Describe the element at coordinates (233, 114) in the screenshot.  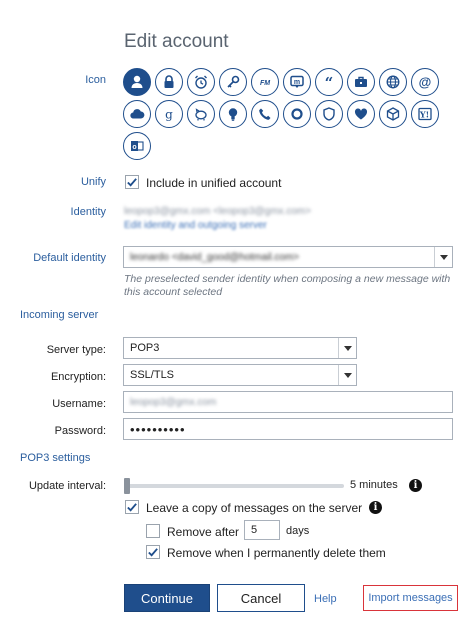
I see `lightbulb-icon` at that location.